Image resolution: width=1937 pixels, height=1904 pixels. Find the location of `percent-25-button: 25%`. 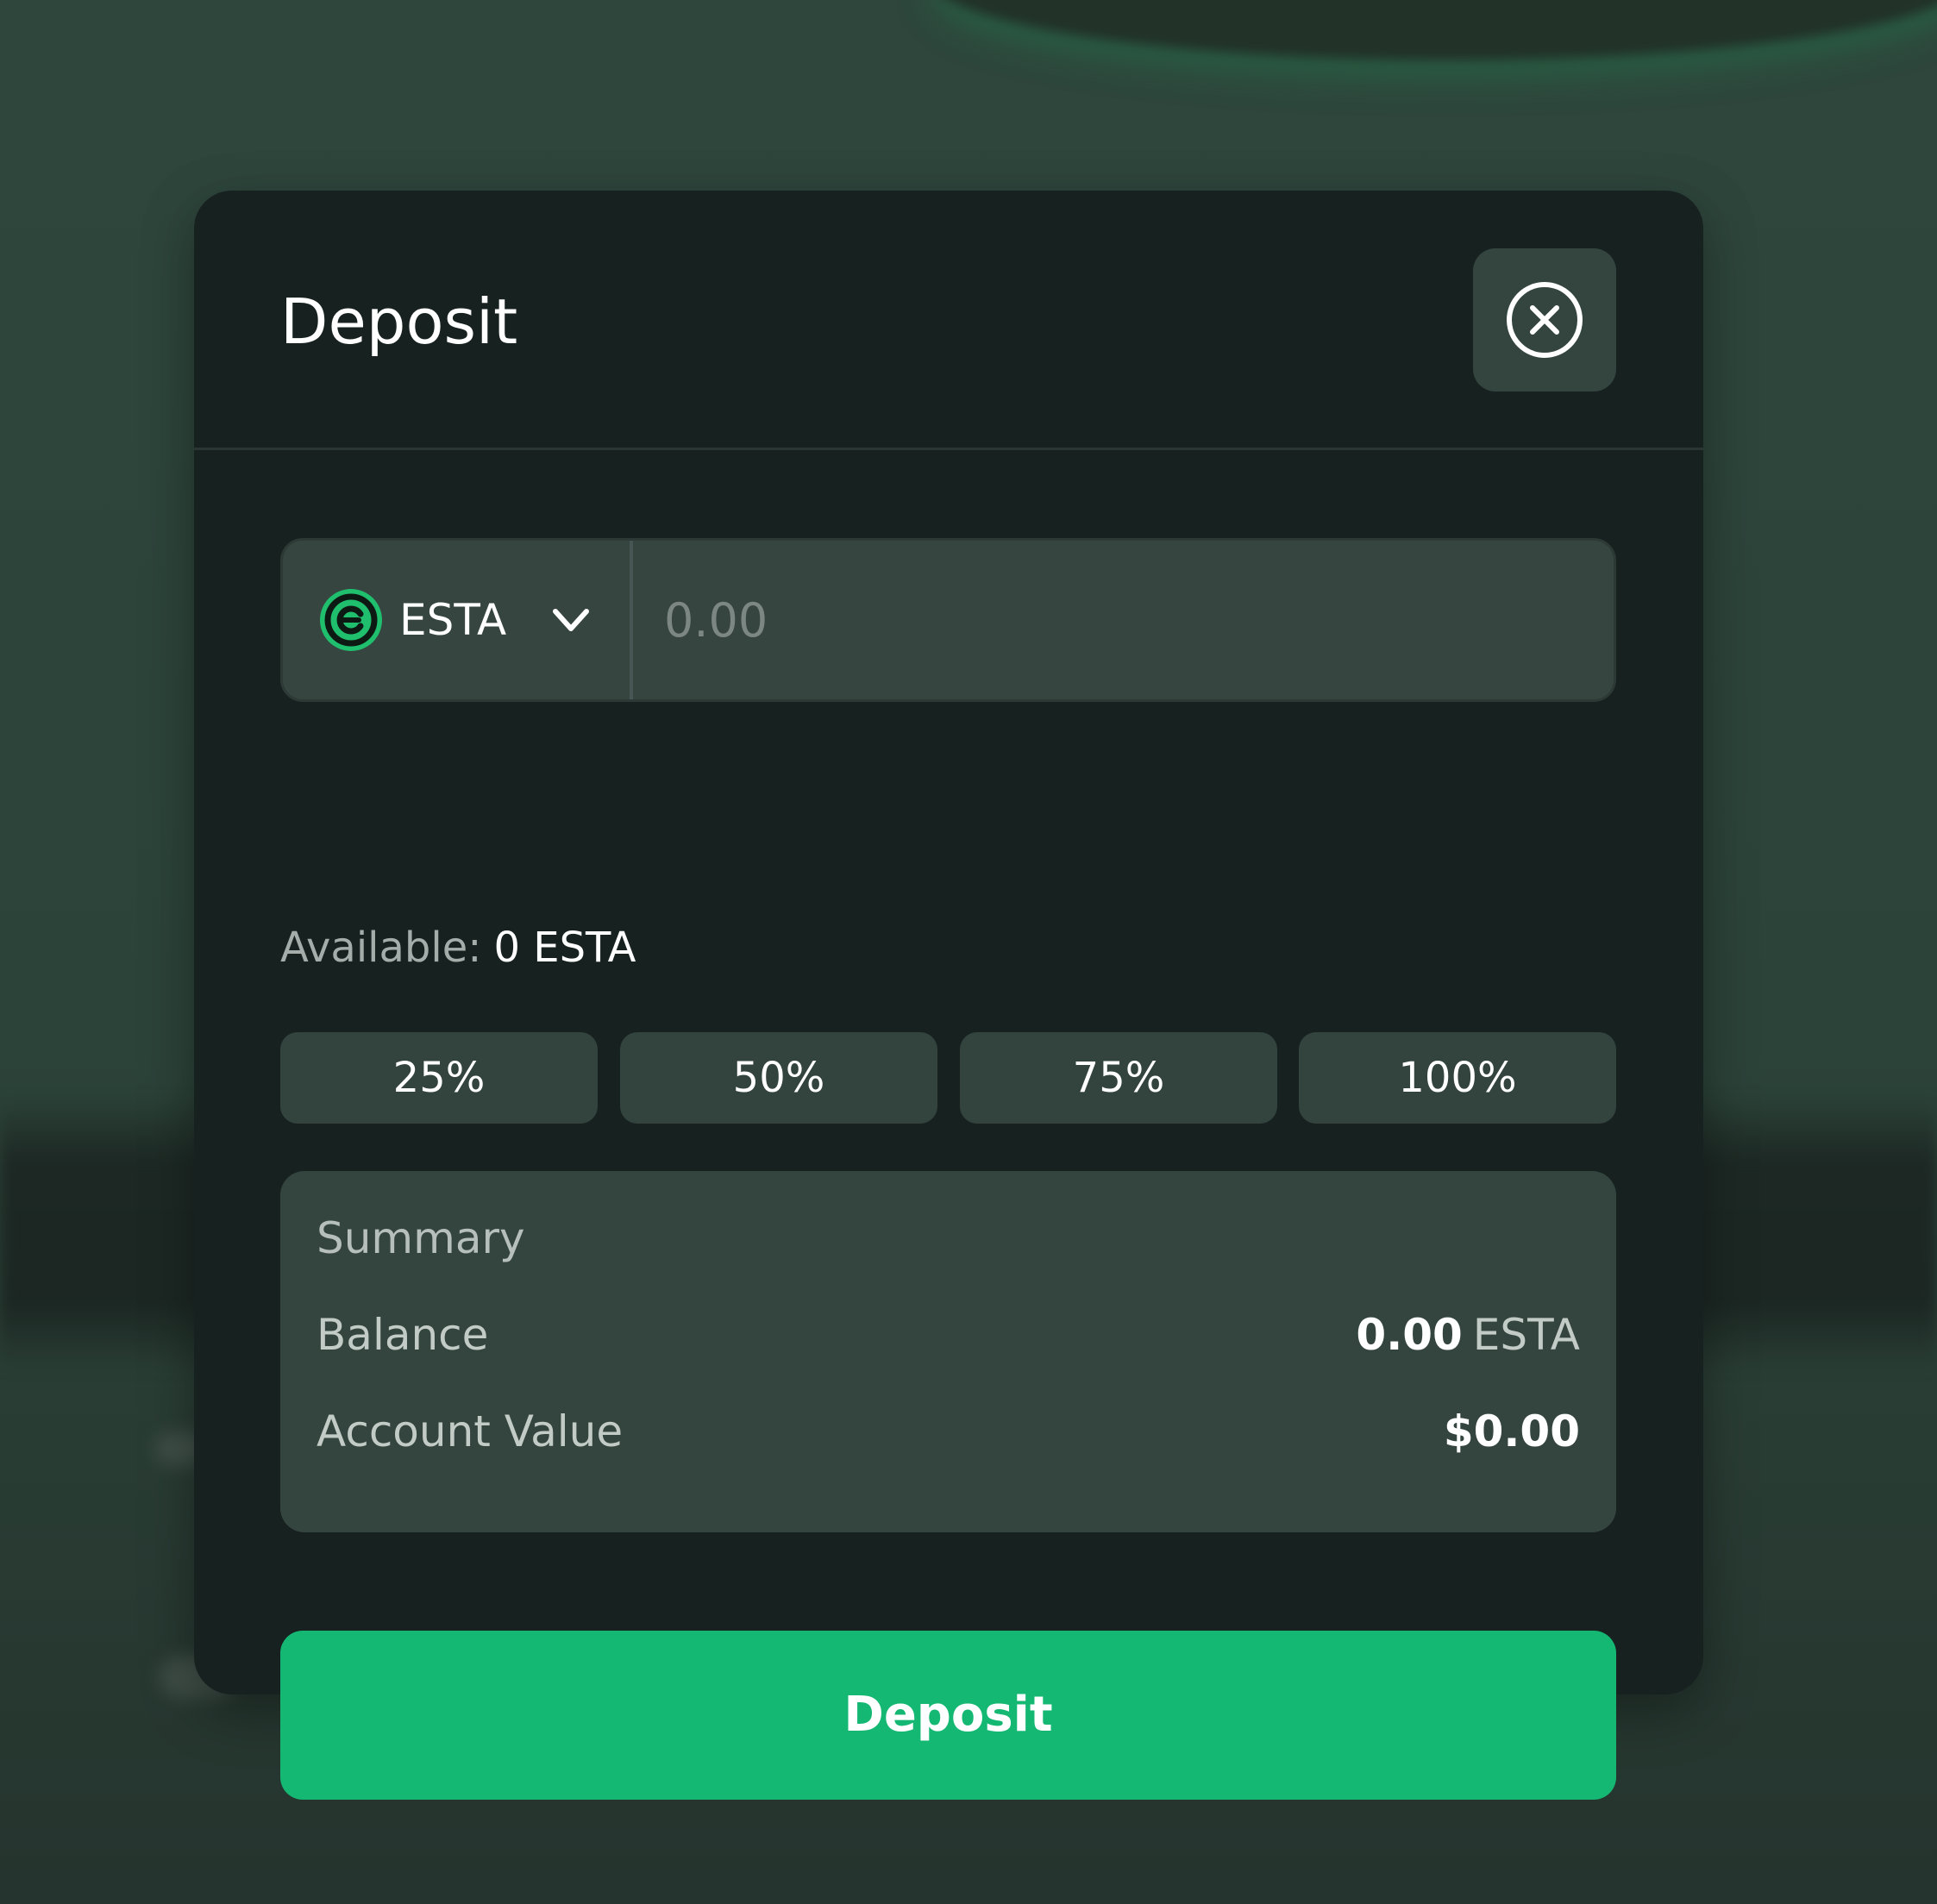

percent-25-button: 25% is located at coordinates (439, 1078).